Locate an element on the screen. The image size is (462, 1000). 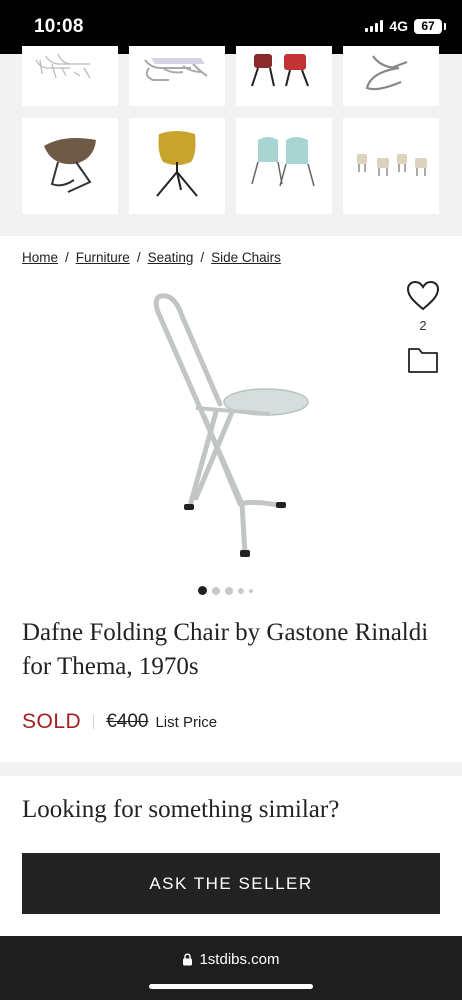
list-price-value: €400 is located at coordinates (127, 721).